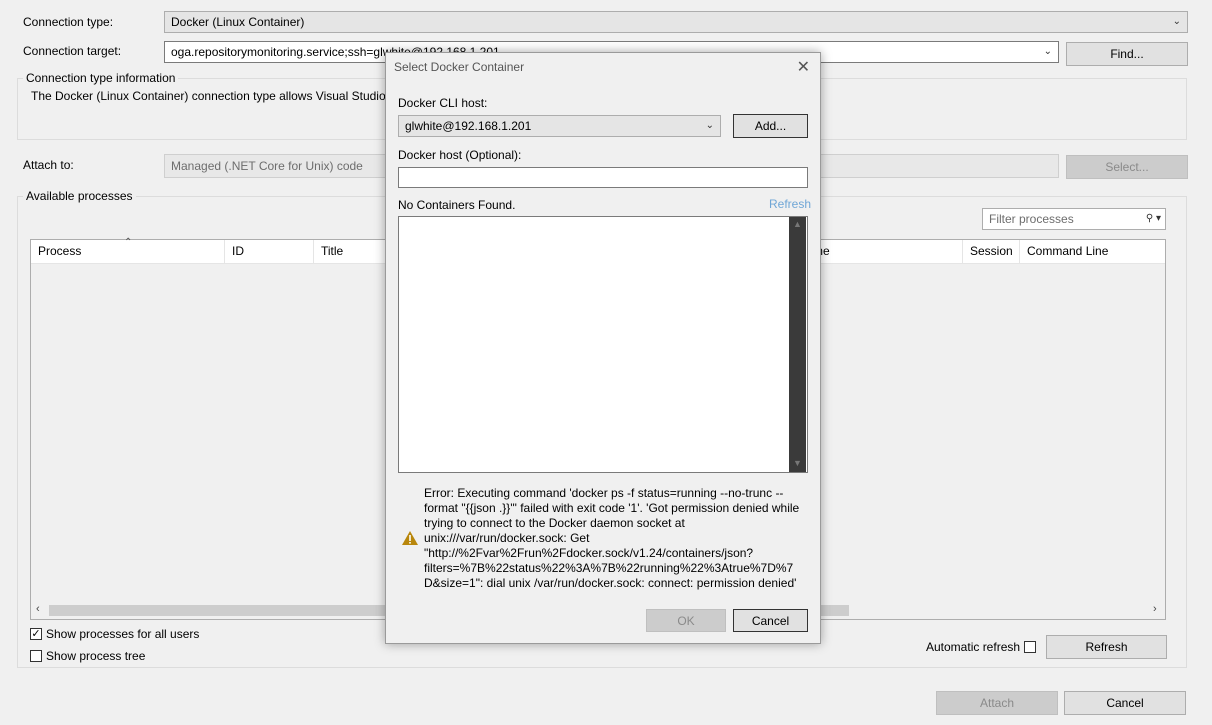 This screenshot has width=1212, height=725. Describe the element at coordinates (603, 344) in the screenshot. I see `container-list: ▲ ▼` at that location.